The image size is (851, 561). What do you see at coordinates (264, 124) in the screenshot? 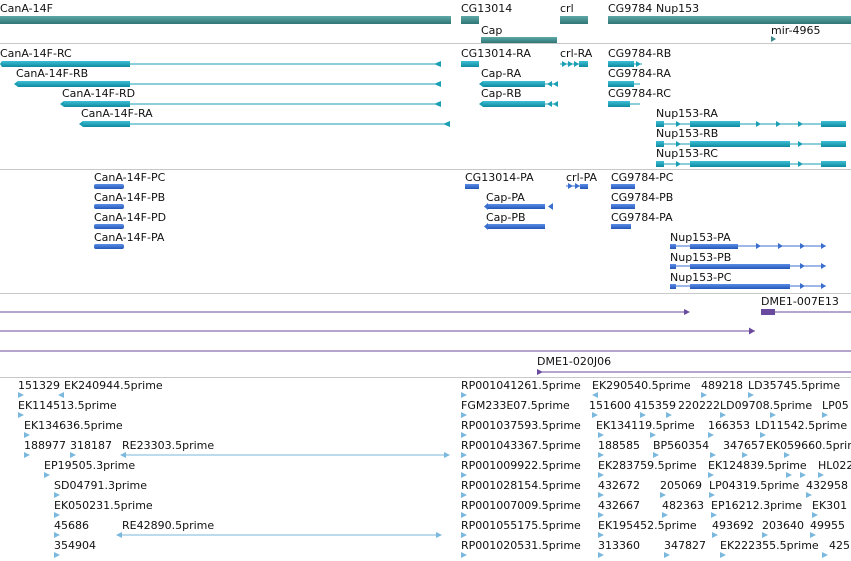
I see `transcript-feature-cana-14f-ra` at bounding box center [264, 124].